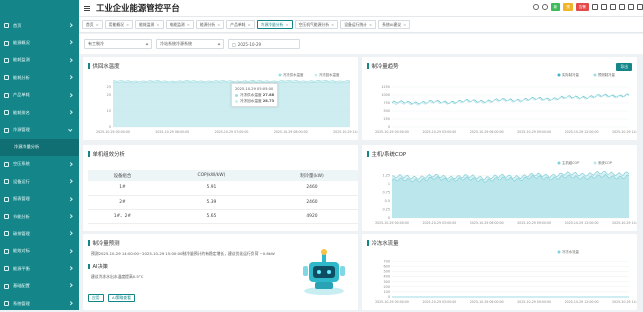 The width and height of the screenshot is (643, 312). Describe the element at coordinates (535, 7) in the screenshot. I see `search-icon` at that location.